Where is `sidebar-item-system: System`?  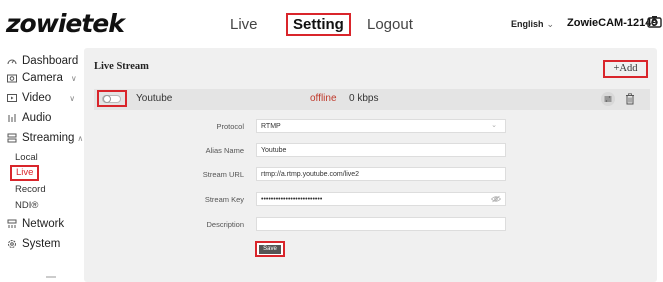 sidebar-item-system: System is located at coordinates (33, 244).